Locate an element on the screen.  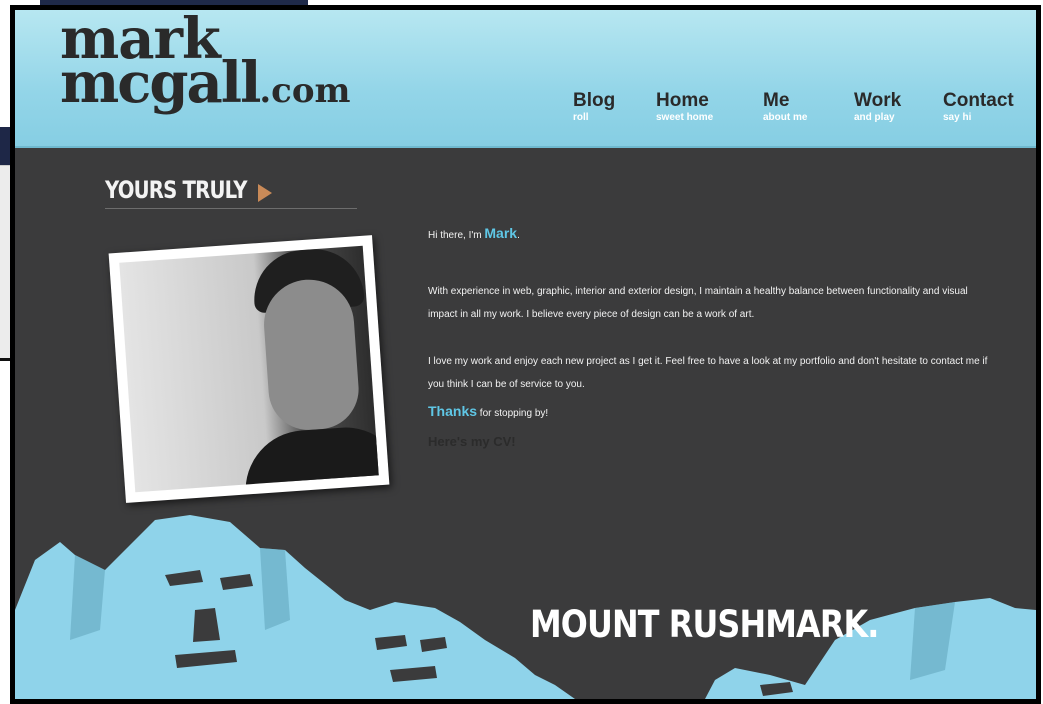
nav-label: Me is located at coordinates (776, 100).